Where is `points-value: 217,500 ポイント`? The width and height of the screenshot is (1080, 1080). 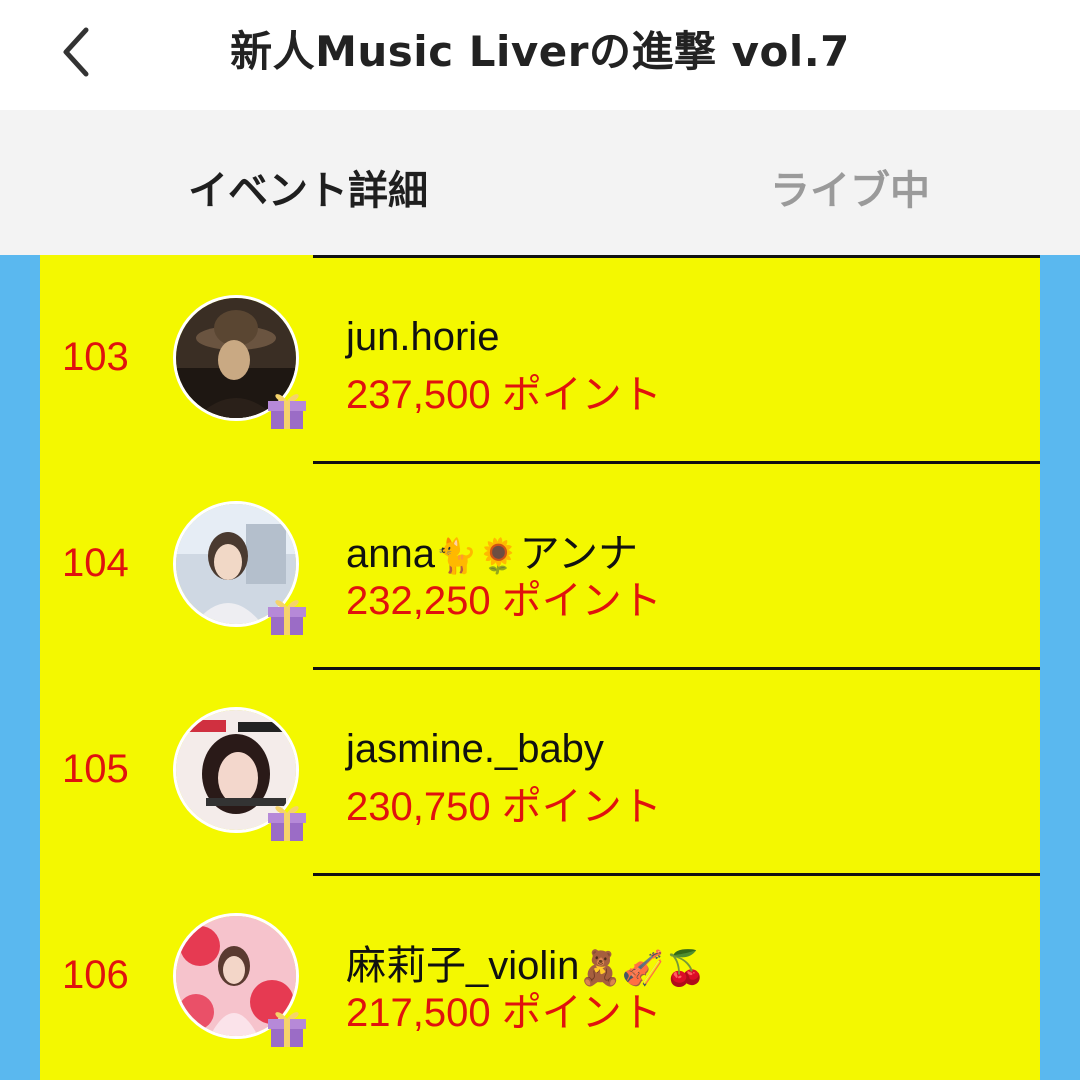
points-value: 217,500 ポイント is located at coordinates (504, 1013).